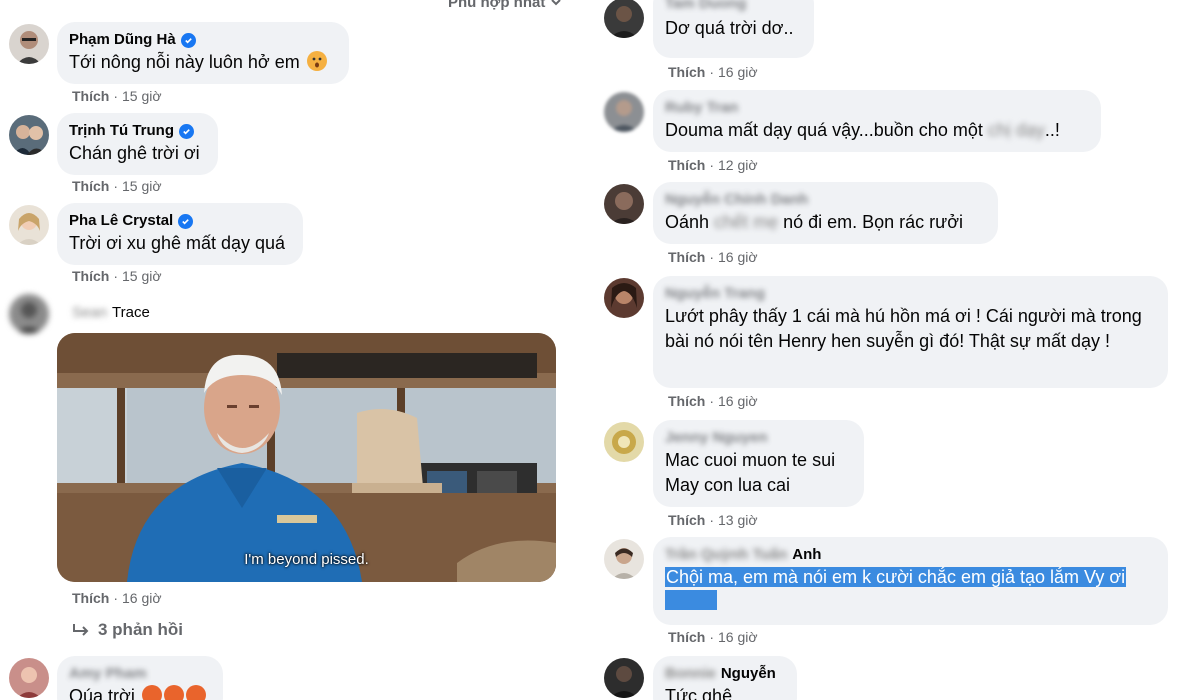 Image resolution: width=1200 pixels, height=700 pixels. Describe the element at coordinates (910, 555) in the screenshot. I see `commenter-name: Trần Quỳnh Tuấn Anh` at that location.